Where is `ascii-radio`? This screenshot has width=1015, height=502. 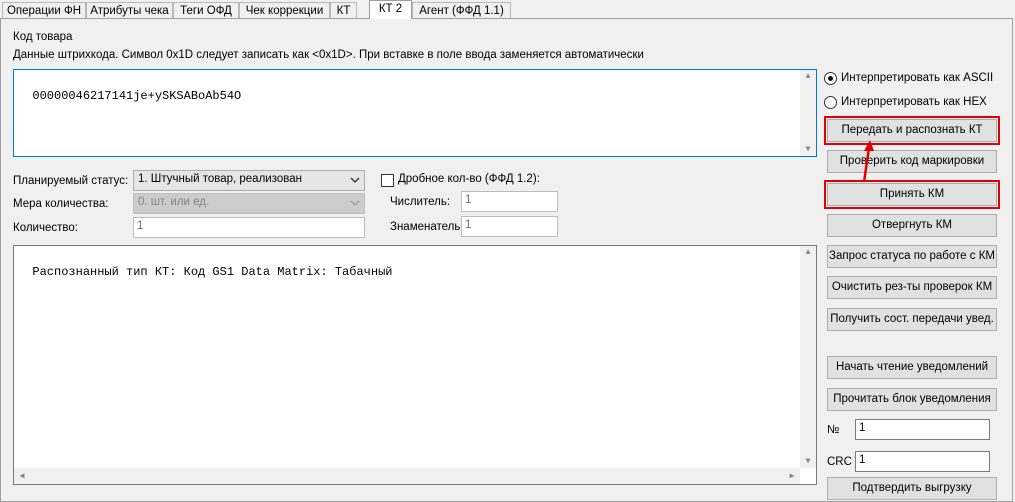
ascii-radio is located at coordinates (830, 78).